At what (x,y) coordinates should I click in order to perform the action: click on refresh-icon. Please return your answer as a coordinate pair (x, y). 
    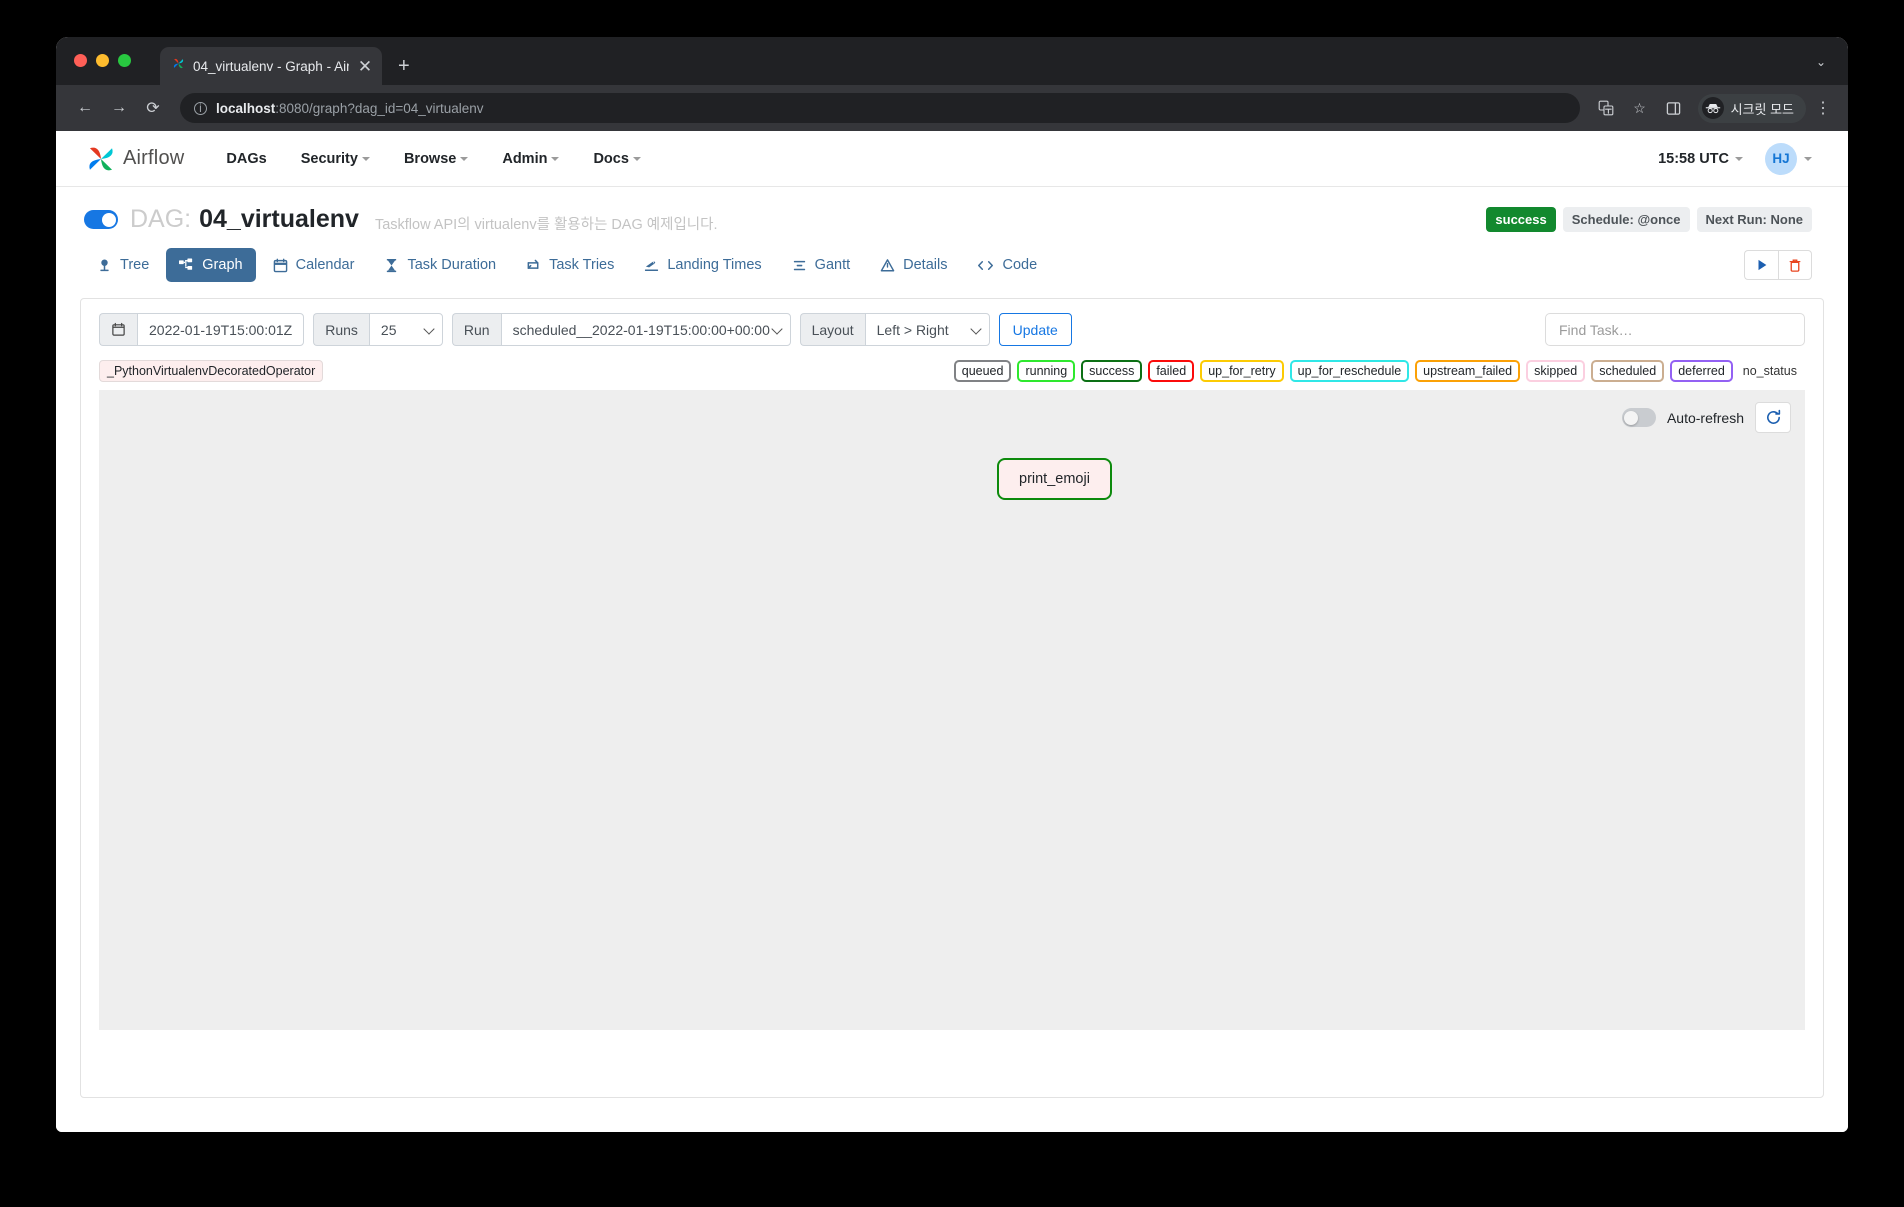
    Looking at the image, I should click on (1773, 416).